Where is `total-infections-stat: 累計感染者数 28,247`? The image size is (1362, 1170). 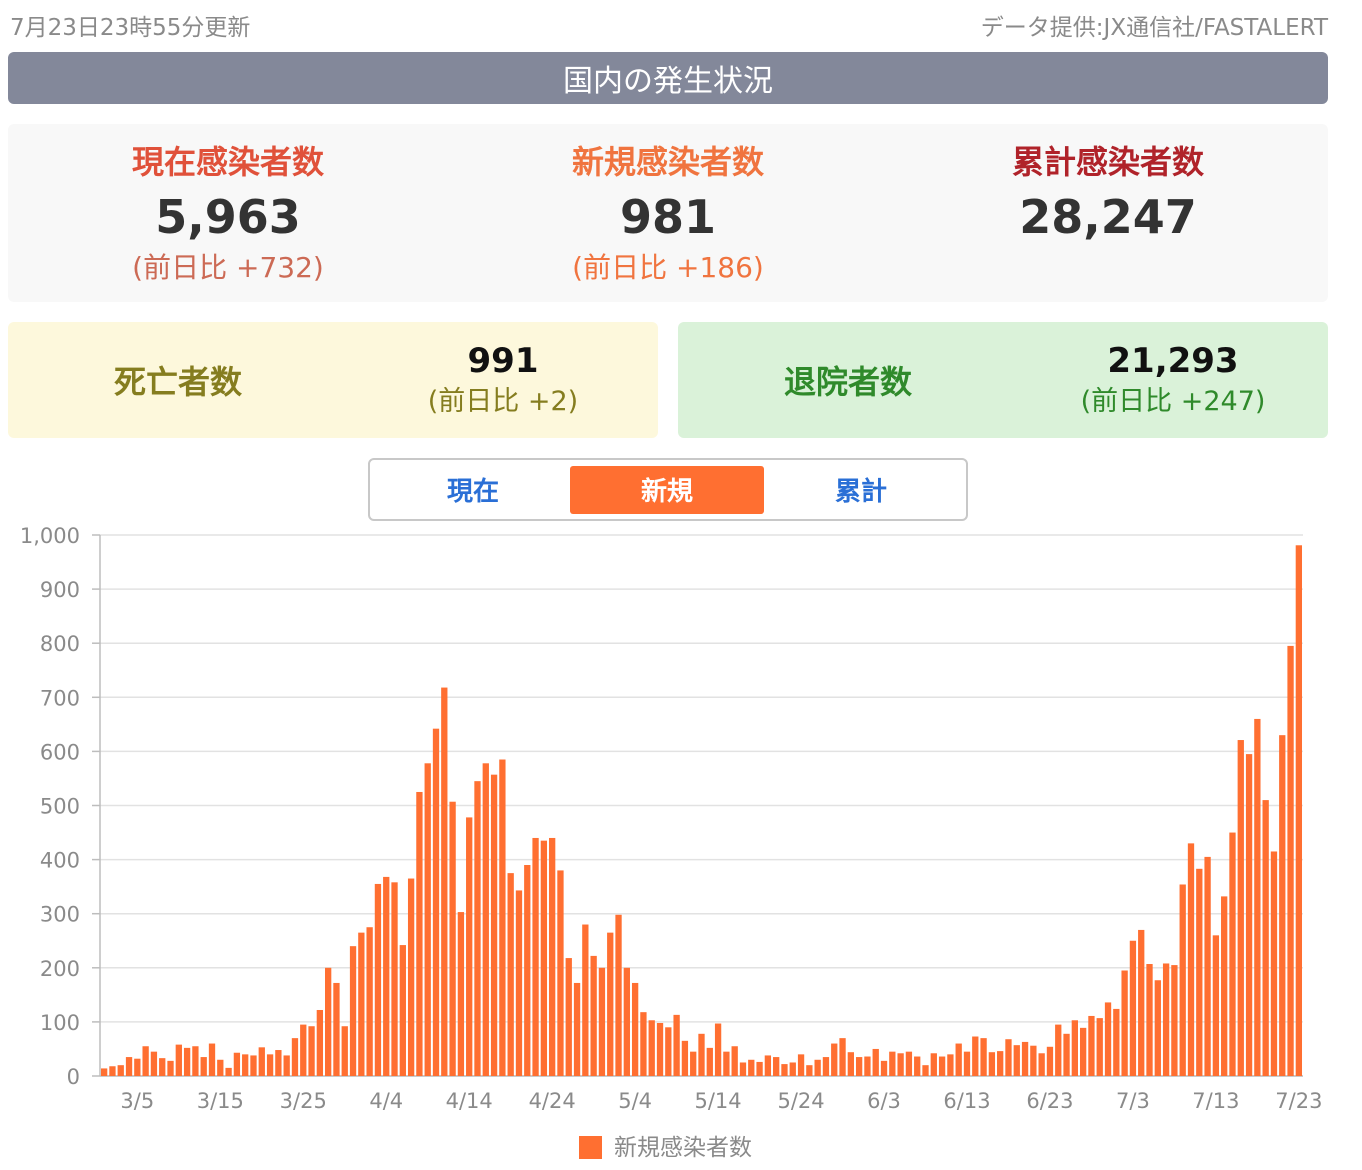 total-infections-stat: 累計感染者数 28,247 is located at coordinates (1108, 213).